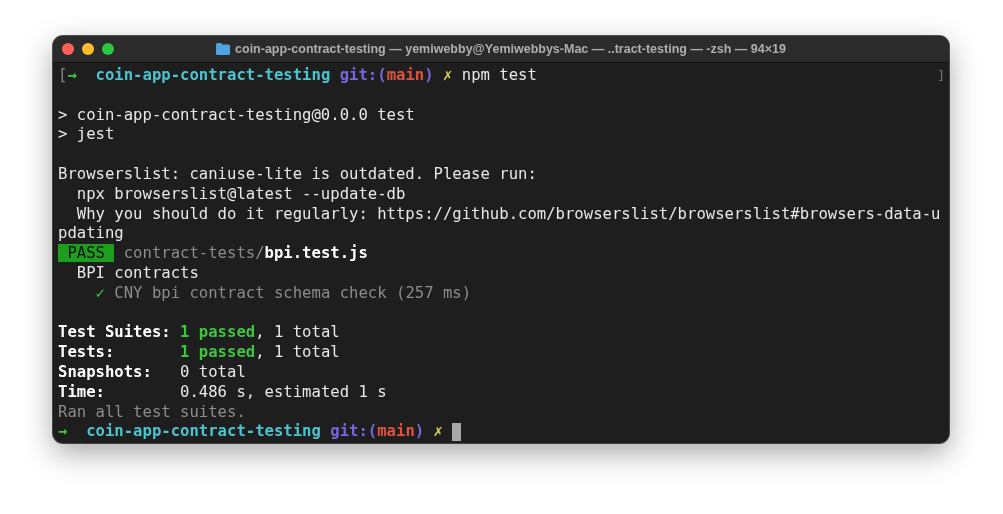 This screenshot has width=1003, height=514. I want to click on terminal-line: ✓ CNY bpi contract schema check (257 ms), so click(283, 293).